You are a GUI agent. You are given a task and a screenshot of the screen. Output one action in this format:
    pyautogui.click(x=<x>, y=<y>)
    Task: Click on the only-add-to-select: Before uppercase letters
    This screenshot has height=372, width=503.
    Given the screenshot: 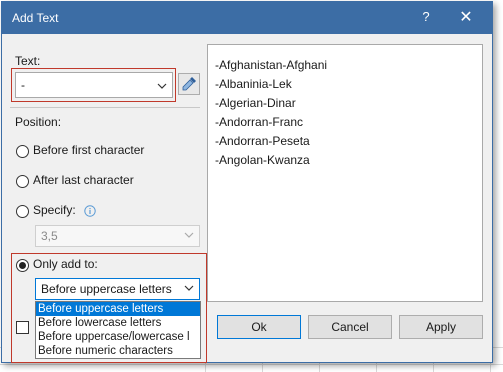 What is the action you would take?
    pyautogui.click(x=117, y=289)
    